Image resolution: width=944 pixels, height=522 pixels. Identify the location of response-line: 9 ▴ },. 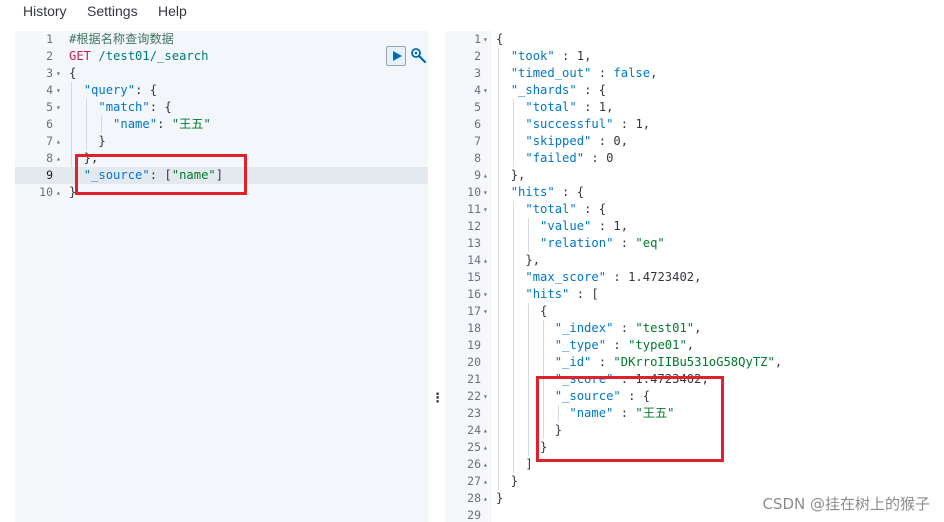
(694, 175).